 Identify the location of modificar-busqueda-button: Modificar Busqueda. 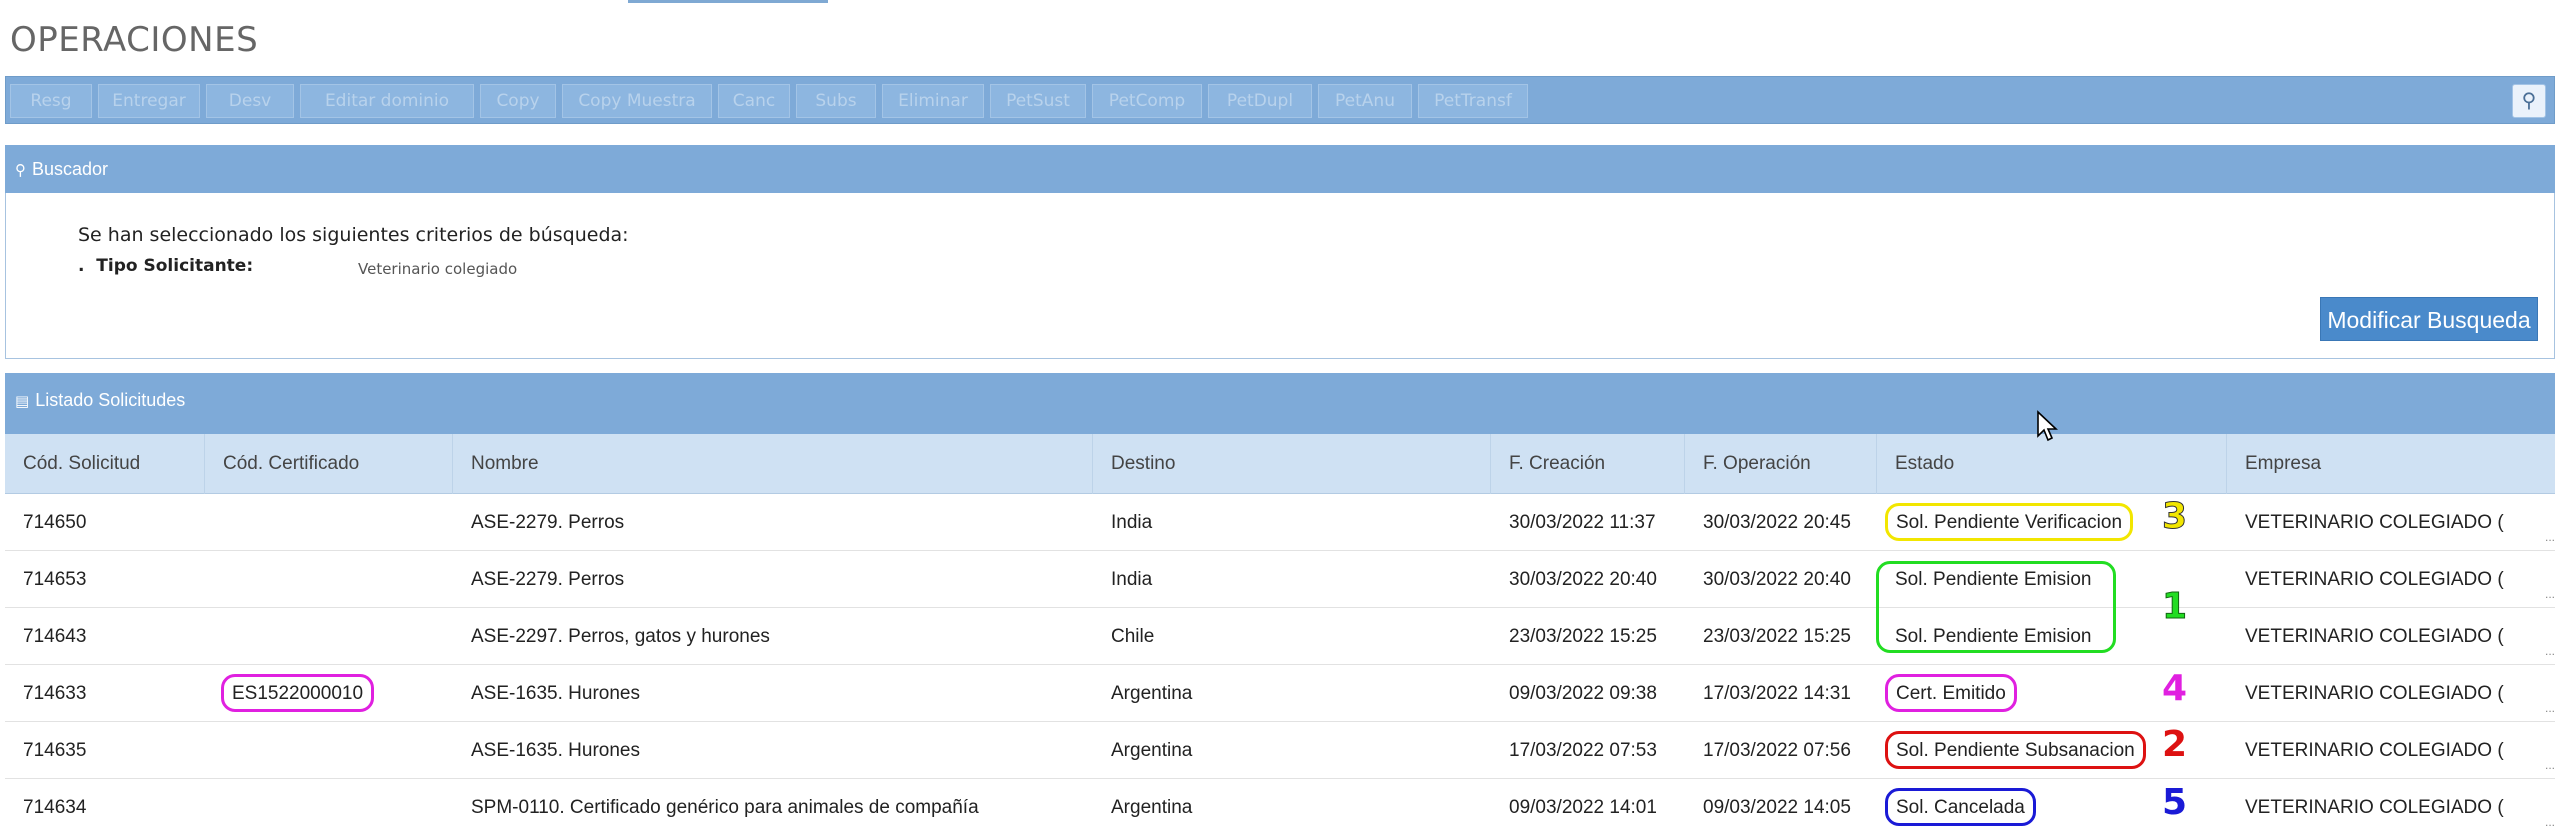
(2429, 319).